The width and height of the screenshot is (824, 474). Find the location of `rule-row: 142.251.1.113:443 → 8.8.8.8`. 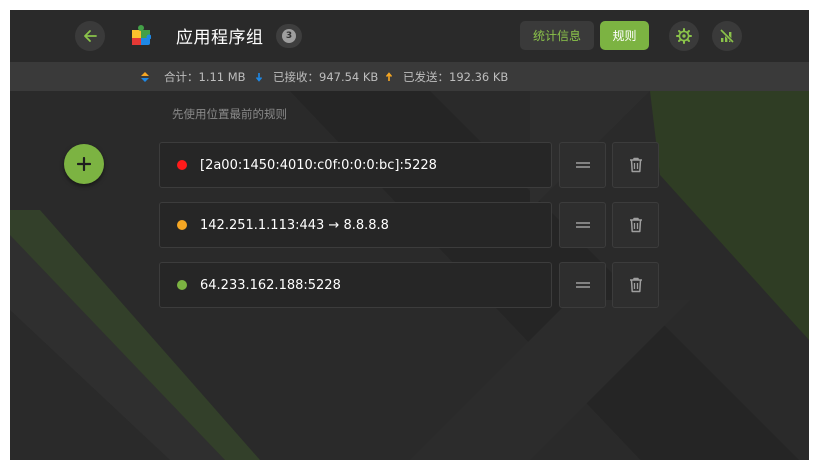

rule-row: 142.251.1.113:443 → 8.8.8.8 is located at coordinates (409, 225).